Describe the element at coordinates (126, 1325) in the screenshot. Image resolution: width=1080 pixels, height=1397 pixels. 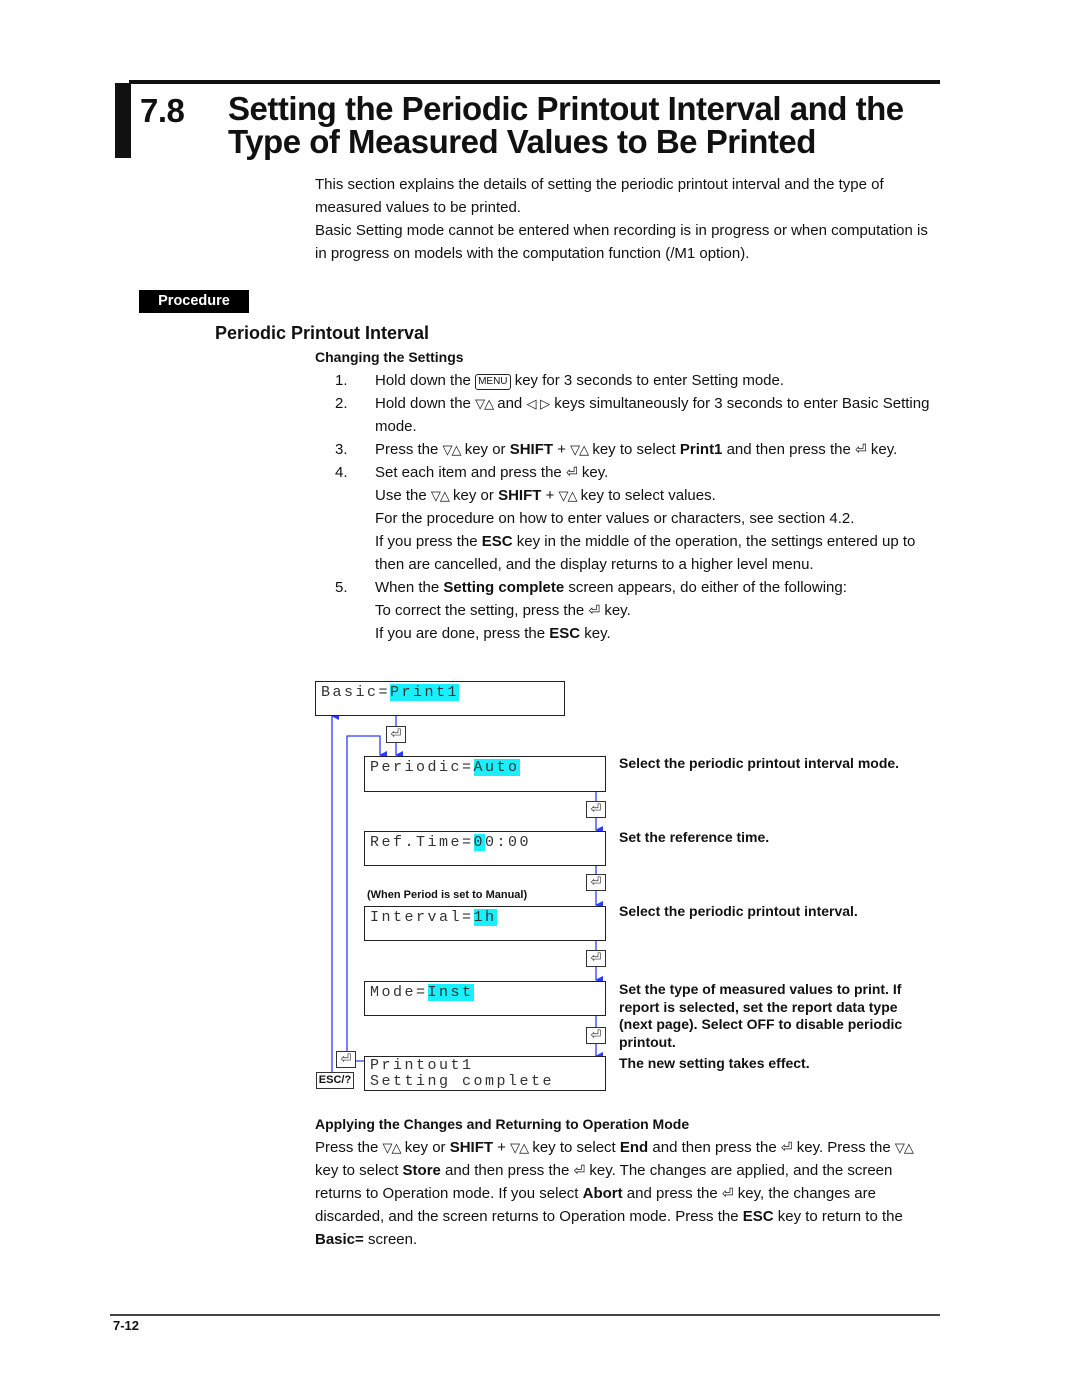
I see `page-number: 7-12` at that location.